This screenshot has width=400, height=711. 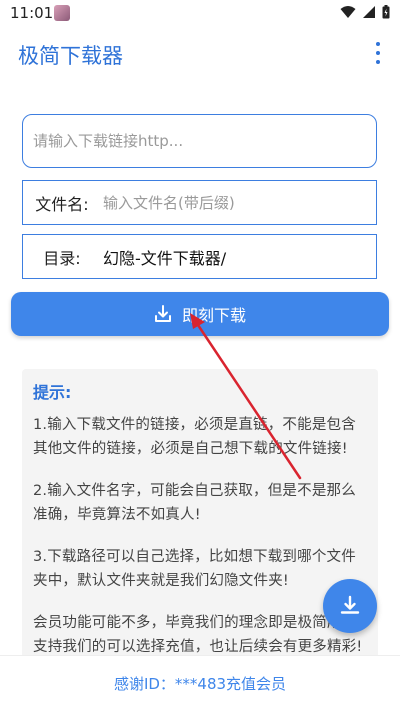 What do you see at coordinates (52, 392) in the screenshot?
I see `tips-title: 提示:` at bounding box center [52, 392].